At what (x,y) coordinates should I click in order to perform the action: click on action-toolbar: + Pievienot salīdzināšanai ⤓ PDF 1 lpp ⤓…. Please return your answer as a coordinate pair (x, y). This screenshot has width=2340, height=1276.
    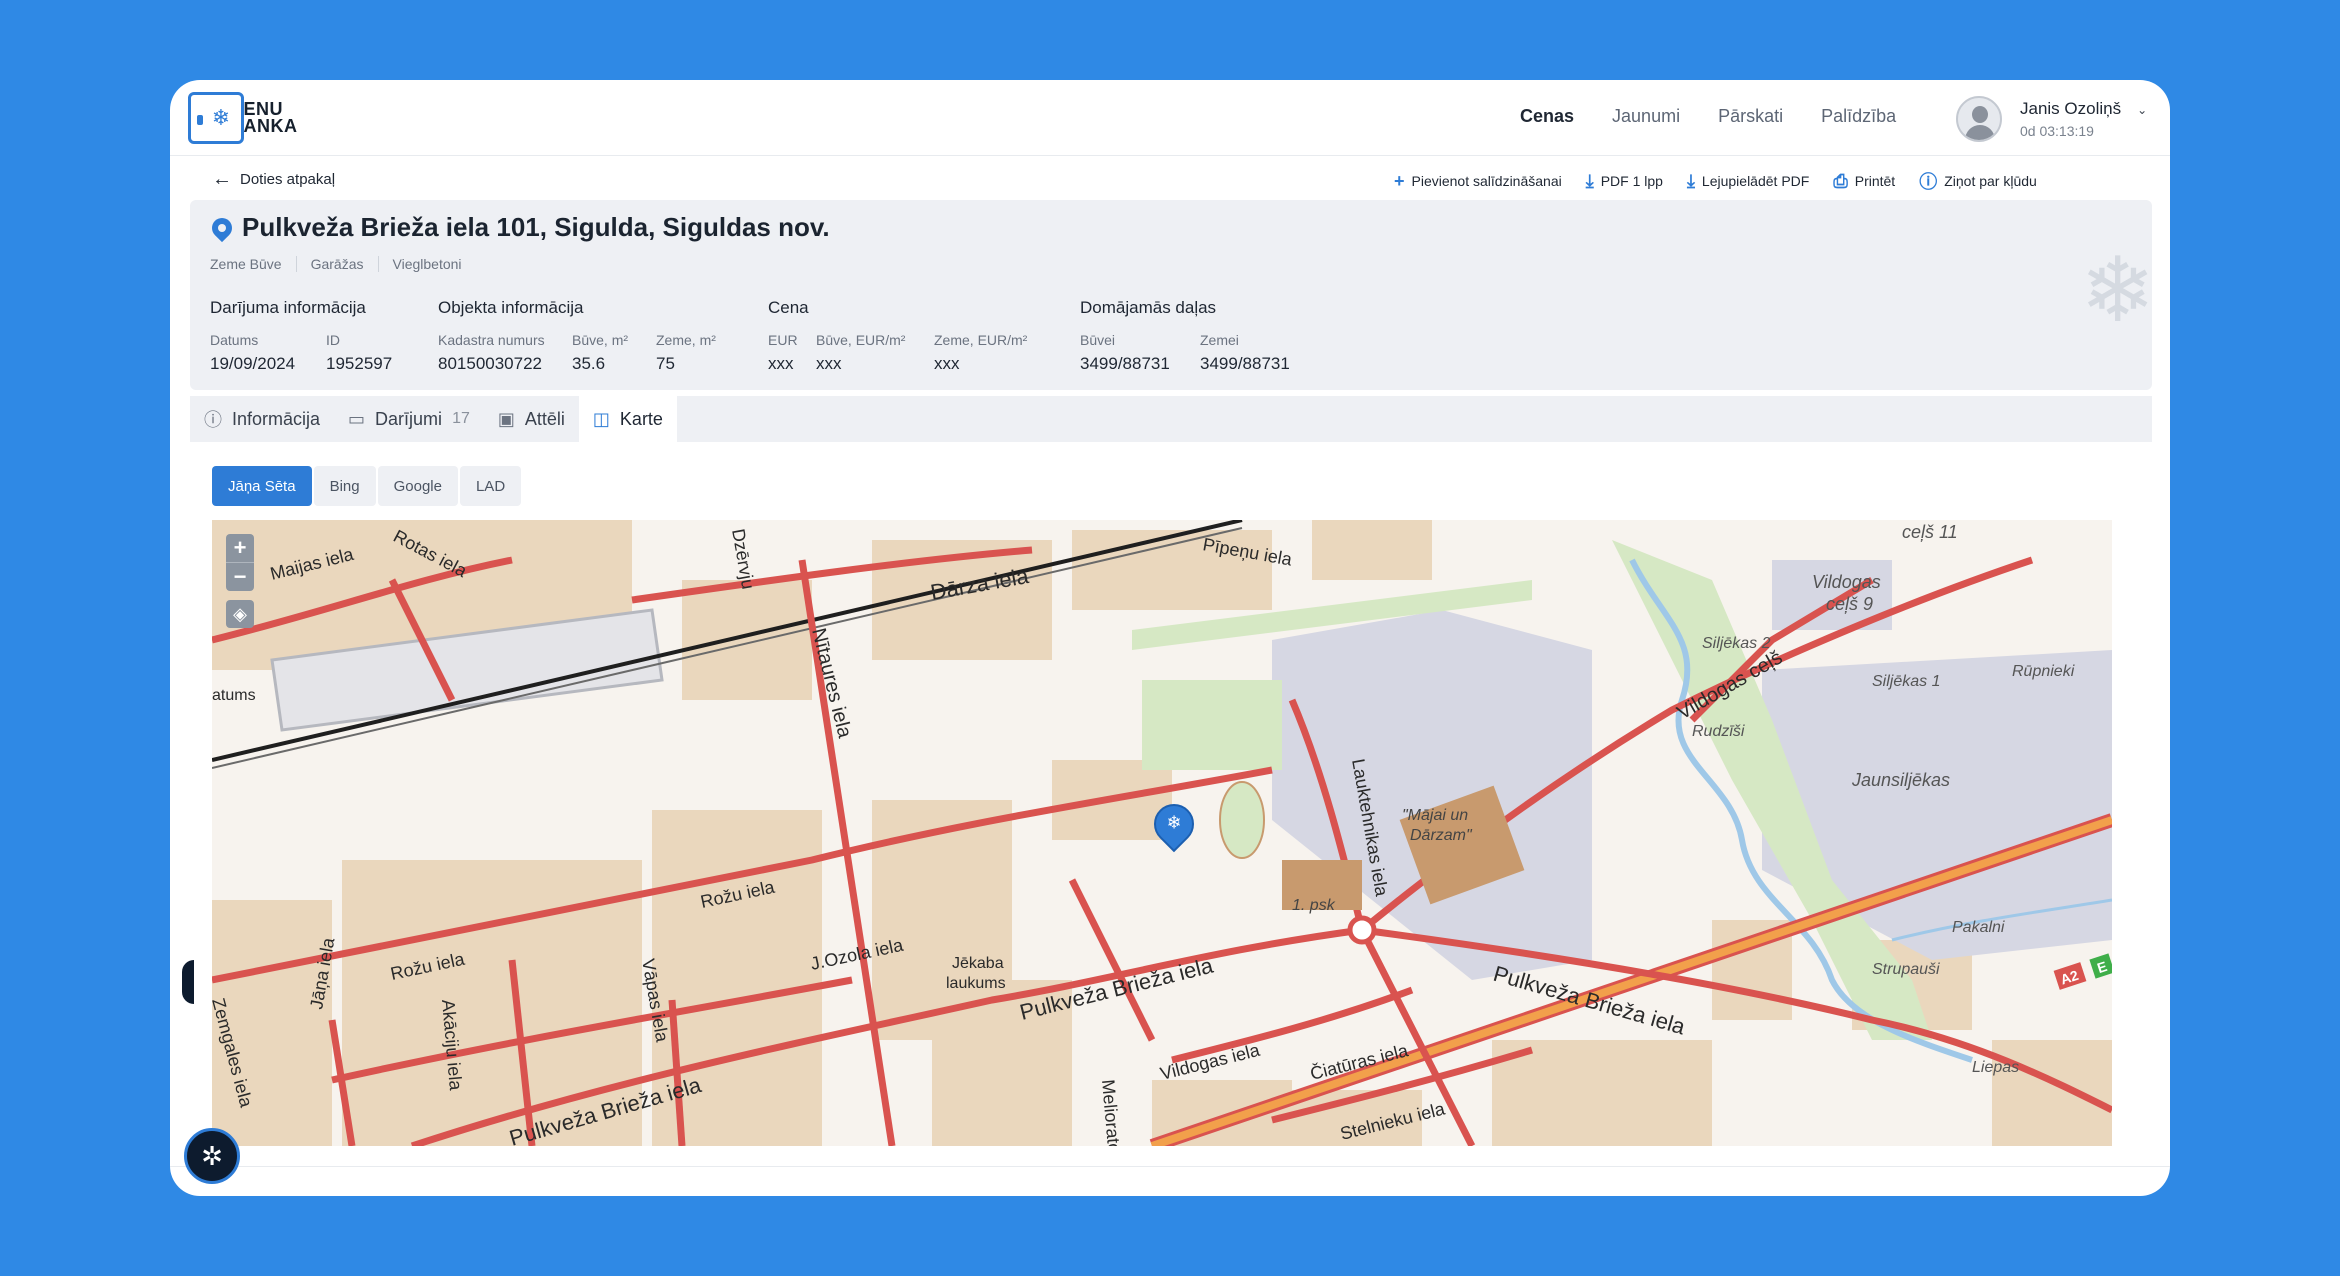
    Looking at the image, I should click on (1715, 181).